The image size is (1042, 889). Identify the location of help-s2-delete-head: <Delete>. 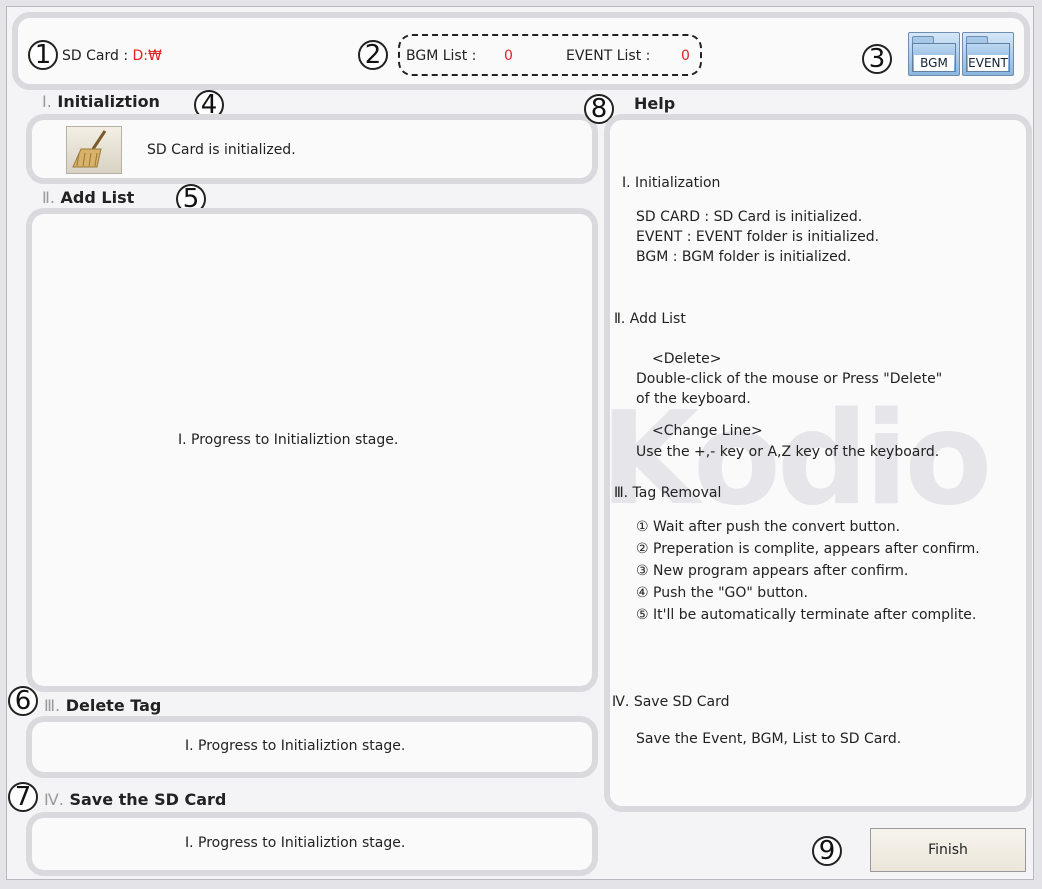
(687, 359).